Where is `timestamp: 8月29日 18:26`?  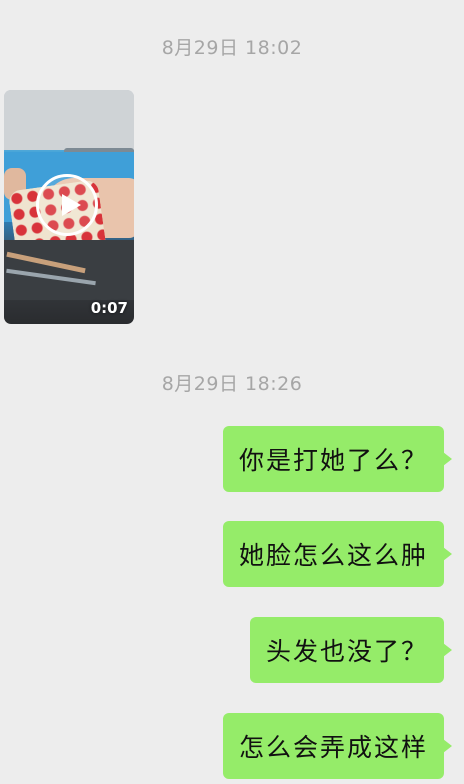
timestamp: 8月29日 18:26 is located at coordinates (232, 384).